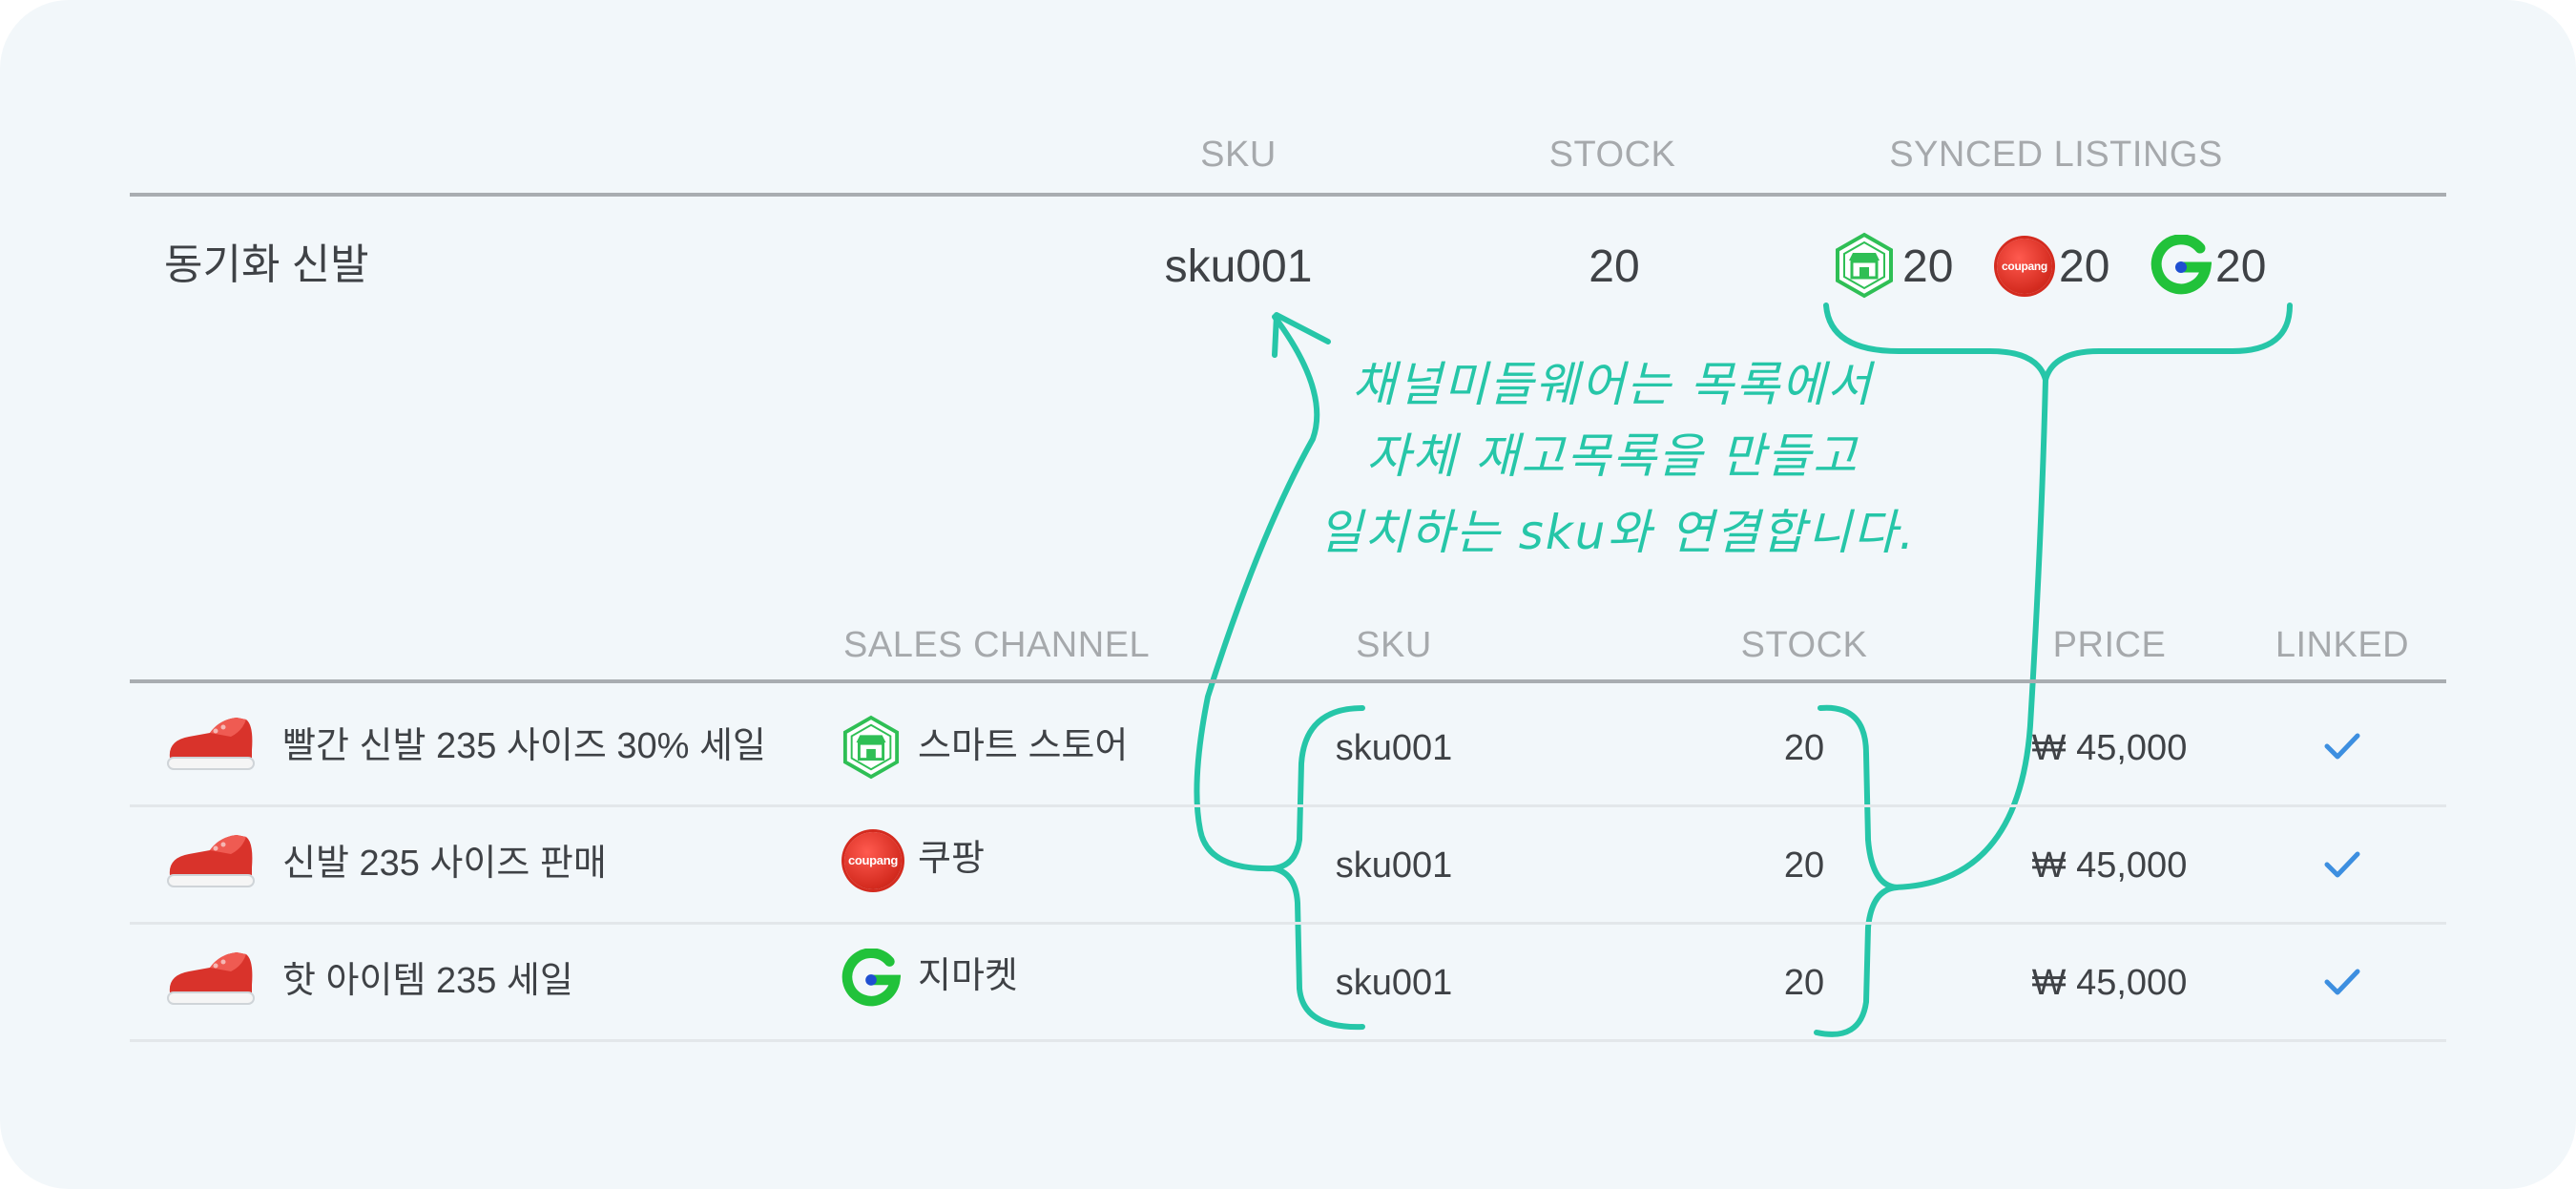 The height and width of the screenshot is (1189, 2576). Describe the element at coordinates (1857, 870) in the screenshot. I see `listing-stock-brace` at that location.